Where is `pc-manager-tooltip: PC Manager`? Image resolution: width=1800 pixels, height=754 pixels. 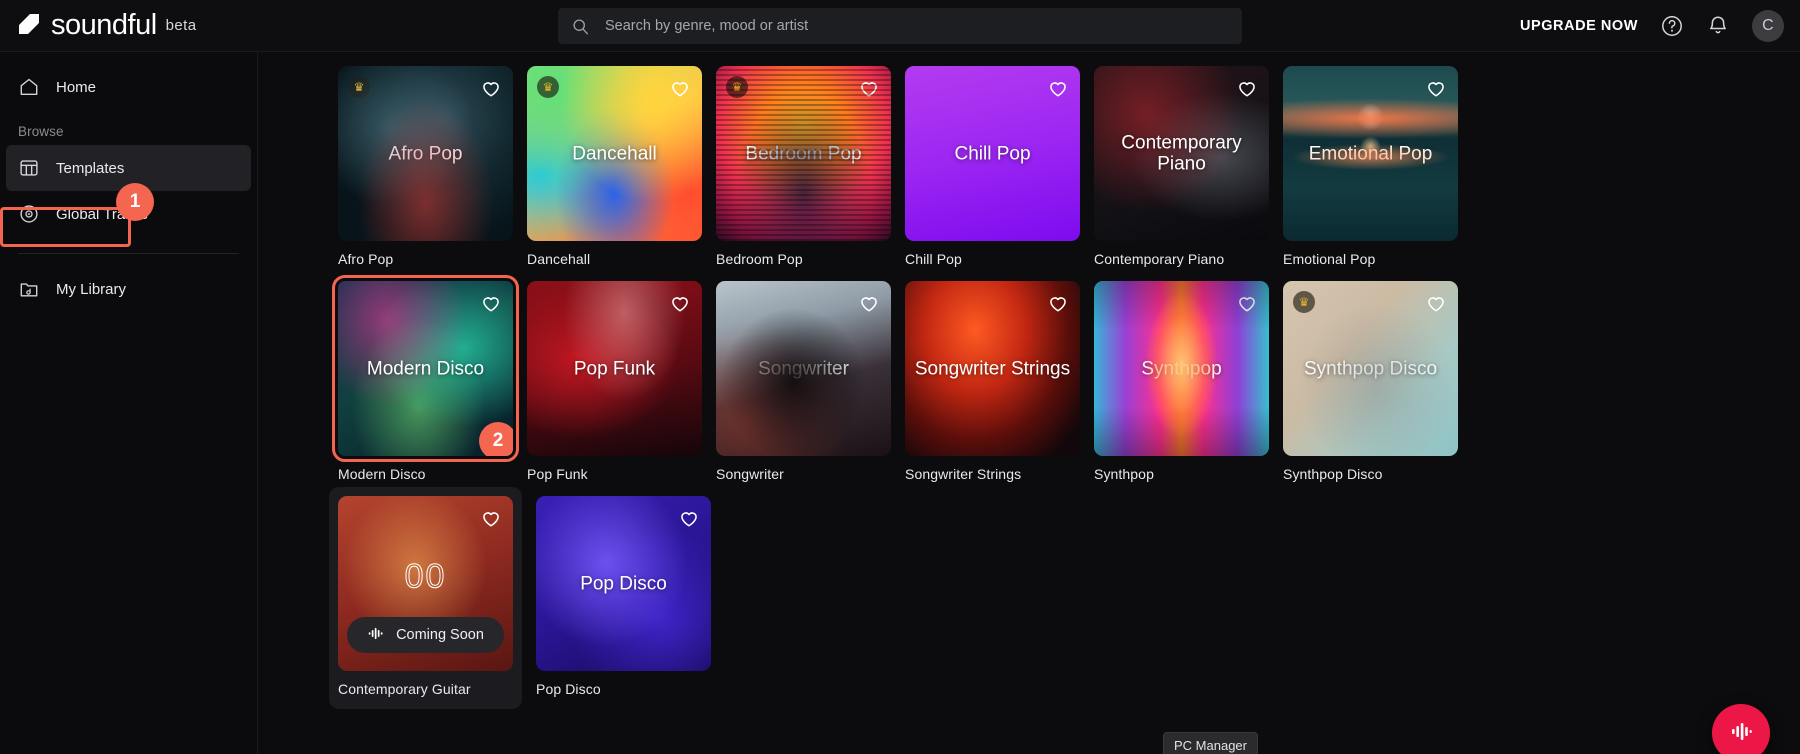 pc-manager-tooltip: PC Manager is located at coordinates (1210, 743).